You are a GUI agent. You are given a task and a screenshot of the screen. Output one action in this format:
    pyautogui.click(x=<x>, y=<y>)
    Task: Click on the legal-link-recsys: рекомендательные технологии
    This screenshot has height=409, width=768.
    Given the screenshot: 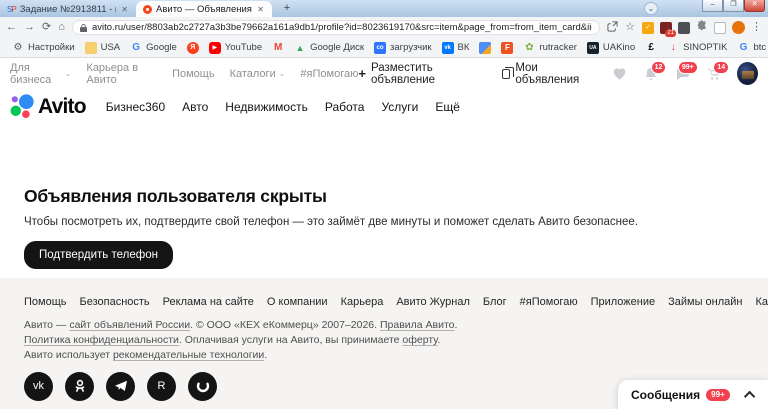 What is the action you would take?
    pyautogui.click(x=188, y=355)
    